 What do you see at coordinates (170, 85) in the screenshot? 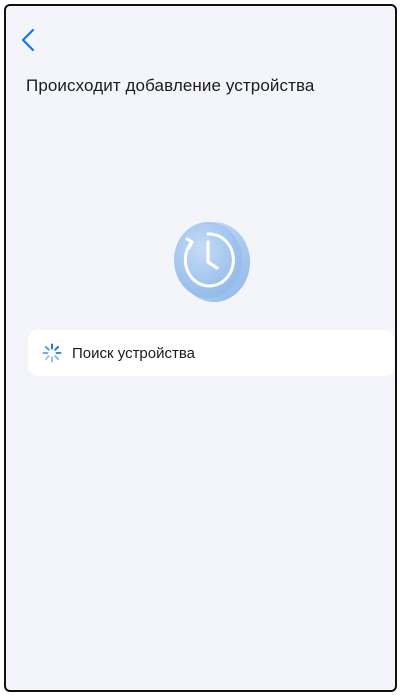
I see `page-title: Происходит добавление устройства` at bounding box center [170, 85].